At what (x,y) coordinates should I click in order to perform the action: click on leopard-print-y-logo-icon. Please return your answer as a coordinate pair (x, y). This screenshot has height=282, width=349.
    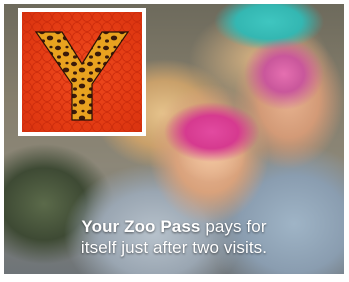
    Looking at the image, I should click on (82, 72).